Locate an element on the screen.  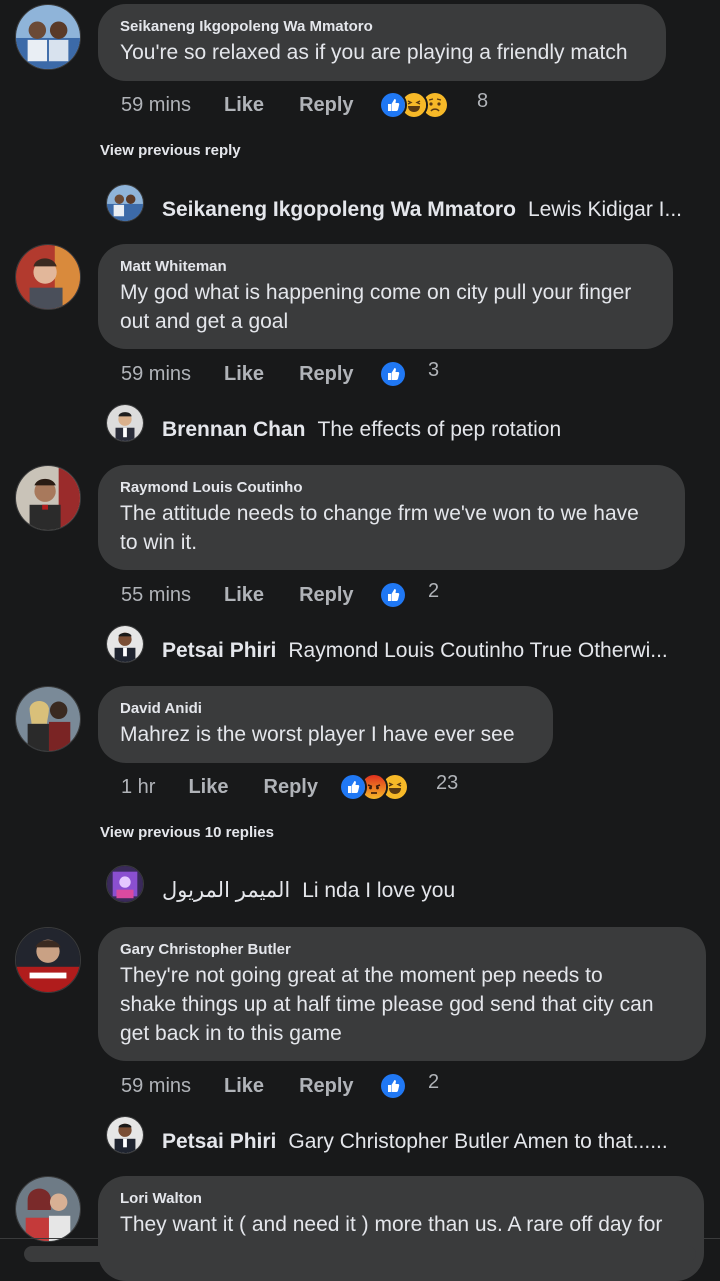
composer-divider is located at coordinates (360, 1238).